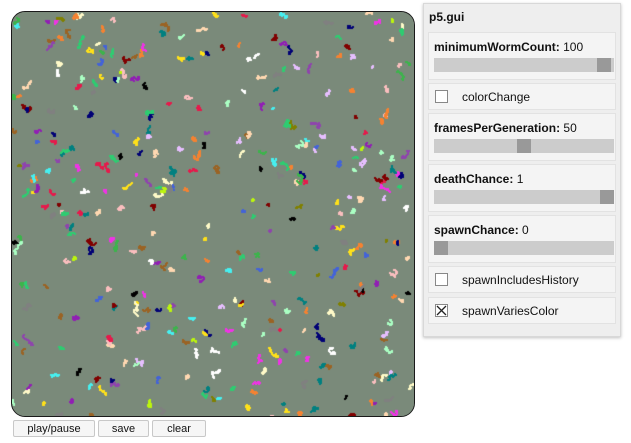 The image size is (631, 443). What do you see at coordinates (474, 230) in the screenshot?
I see `slider-name: spawnChance` at bounding box center [474, 230].